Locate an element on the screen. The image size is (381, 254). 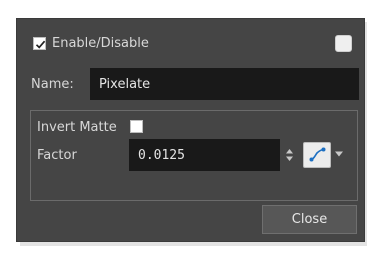
chevron-down-icon is located at coordinates (339, 154).